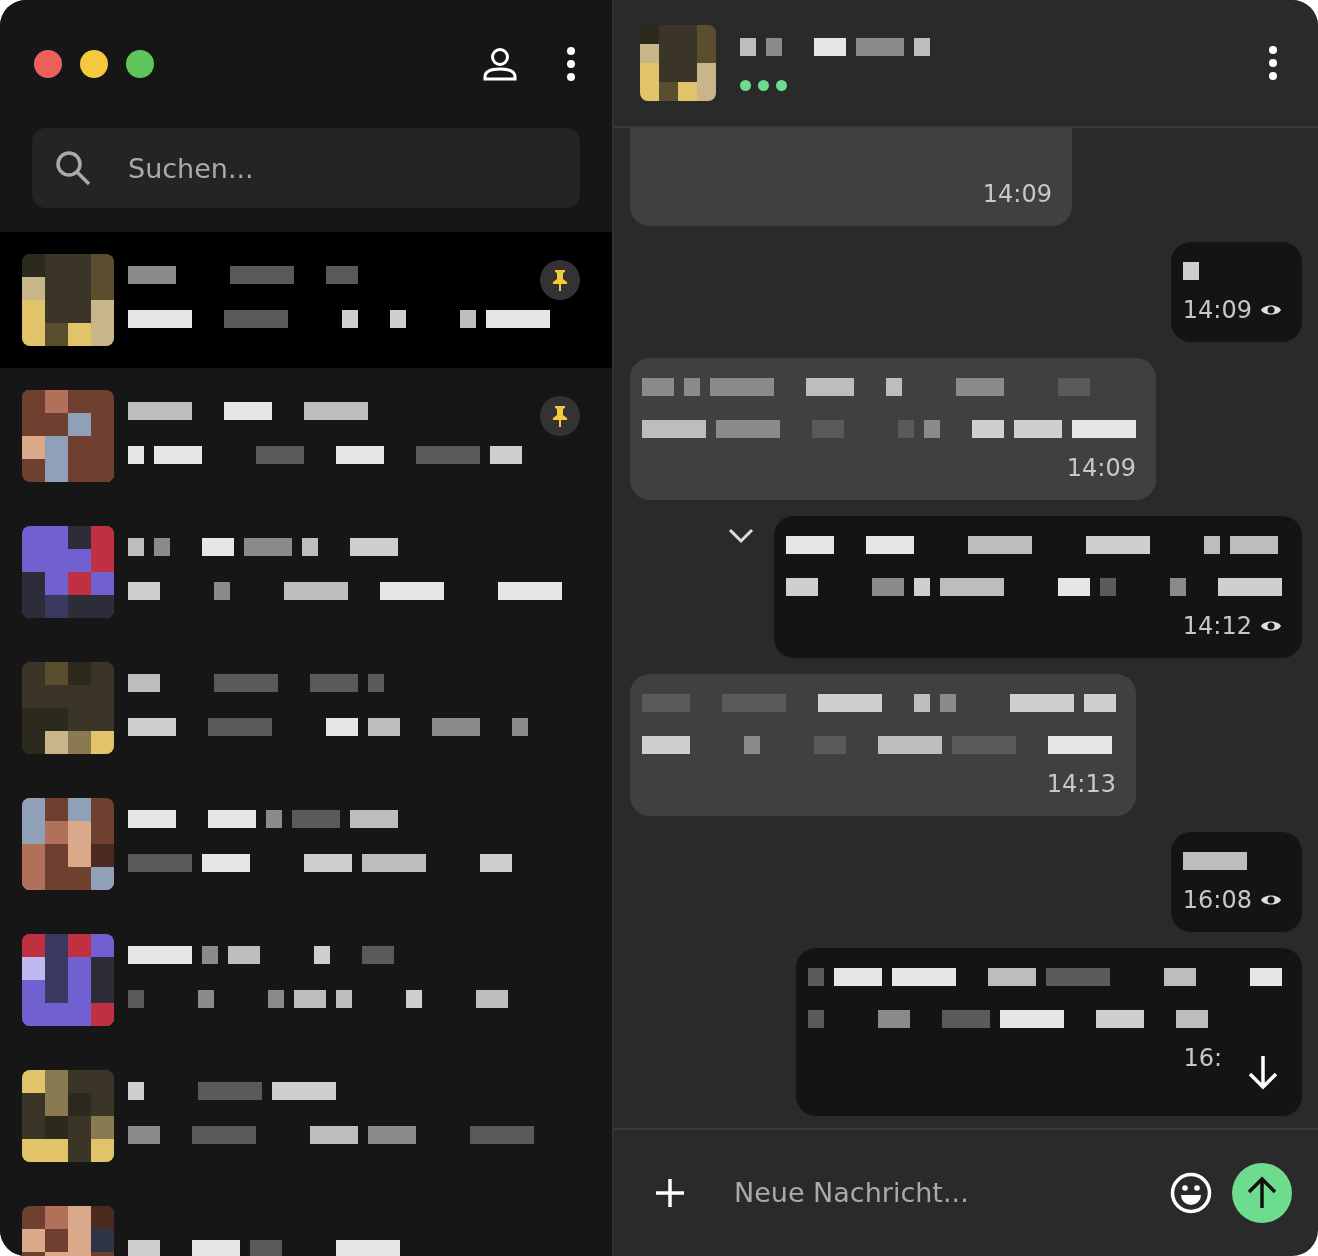 The width and height of the screenshot is (1318, 1256). What do you see at coordinates (1217, 900) in the screenshot?
I see `message-time: 16:08` at bounding box center [1217, 900].